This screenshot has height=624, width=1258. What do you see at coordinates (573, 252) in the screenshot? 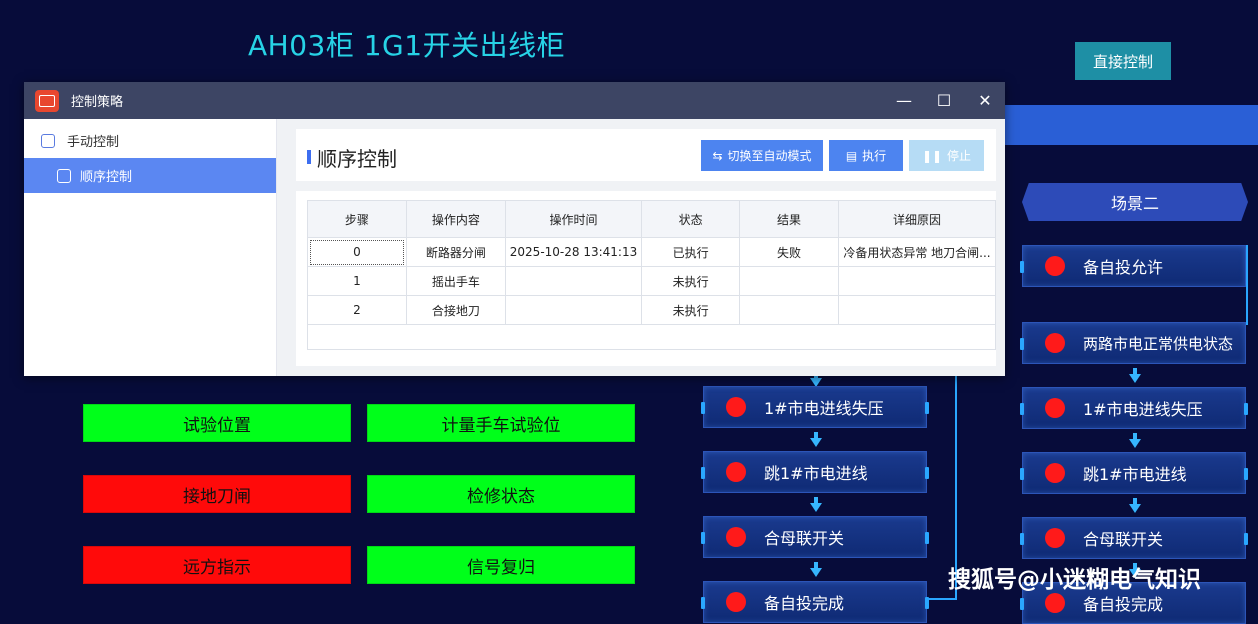
I see `table-cell: 2025-10-28 13:41:13` at bounding box center [573, 252].